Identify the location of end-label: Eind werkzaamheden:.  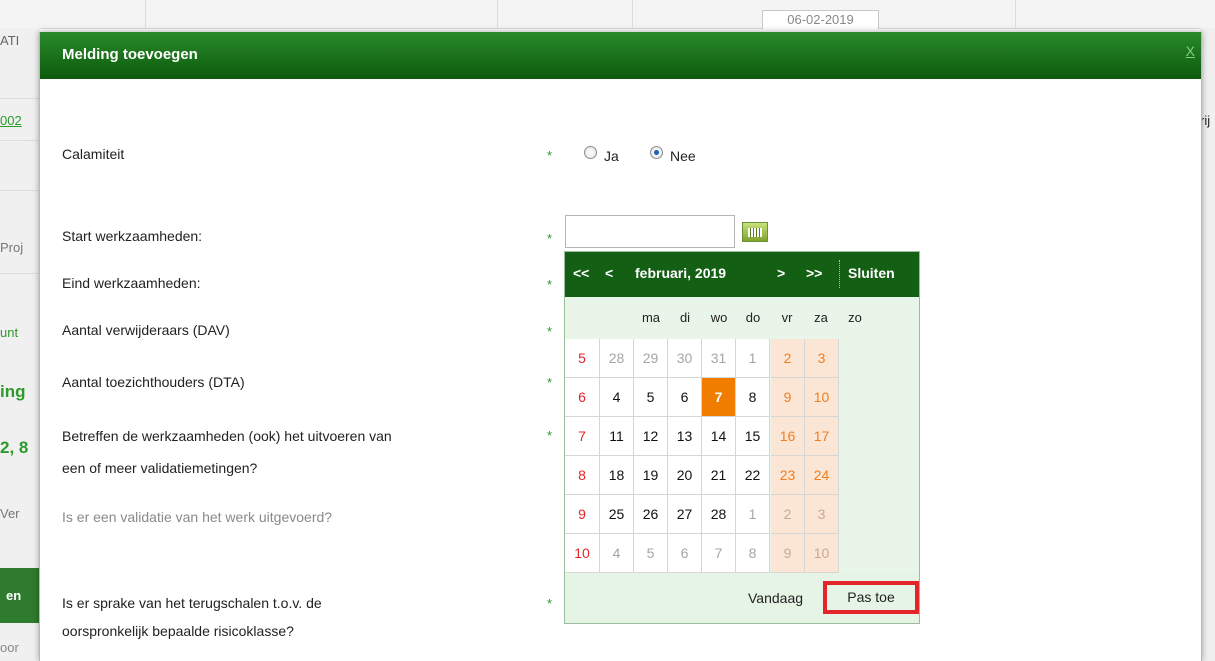
(131, 283).